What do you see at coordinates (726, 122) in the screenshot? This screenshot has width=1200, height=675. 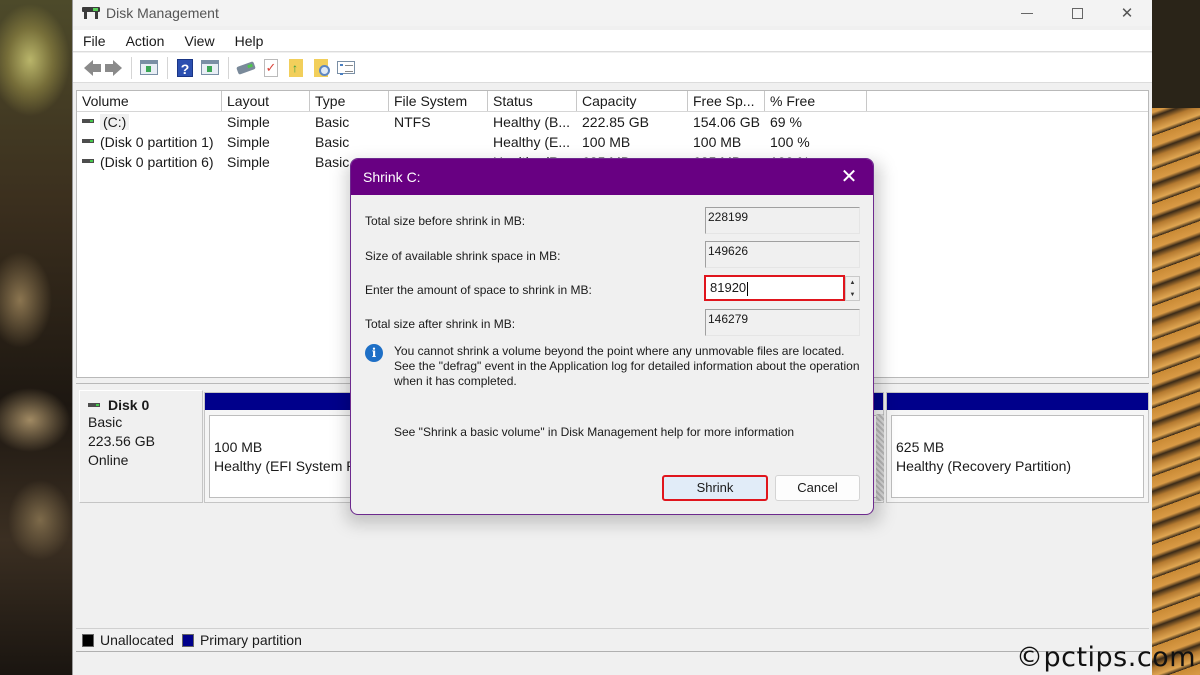 I see `cell-free-space: 154.06 GB` at bounding box center [726, 122].